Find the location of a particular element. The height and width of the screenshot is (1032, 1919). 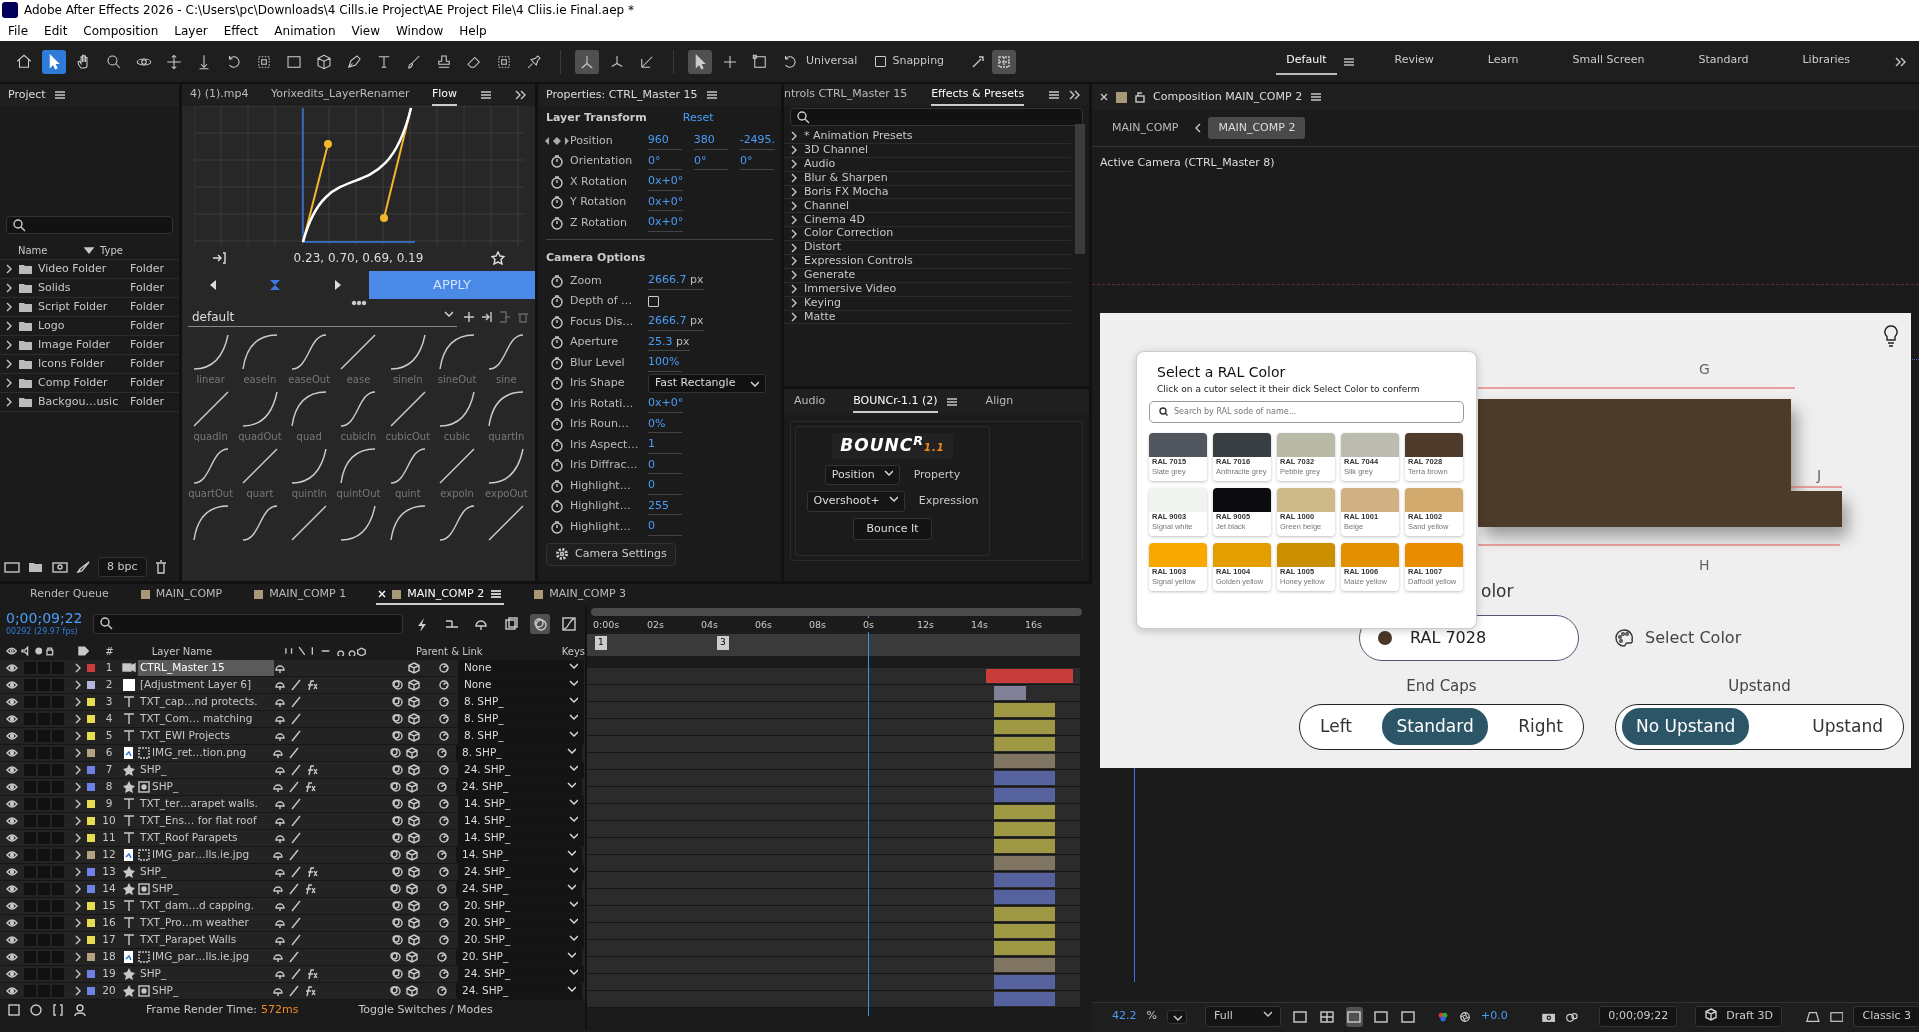

layer-name: TXT_Pro…m weather is located at coordinates (206, 923).